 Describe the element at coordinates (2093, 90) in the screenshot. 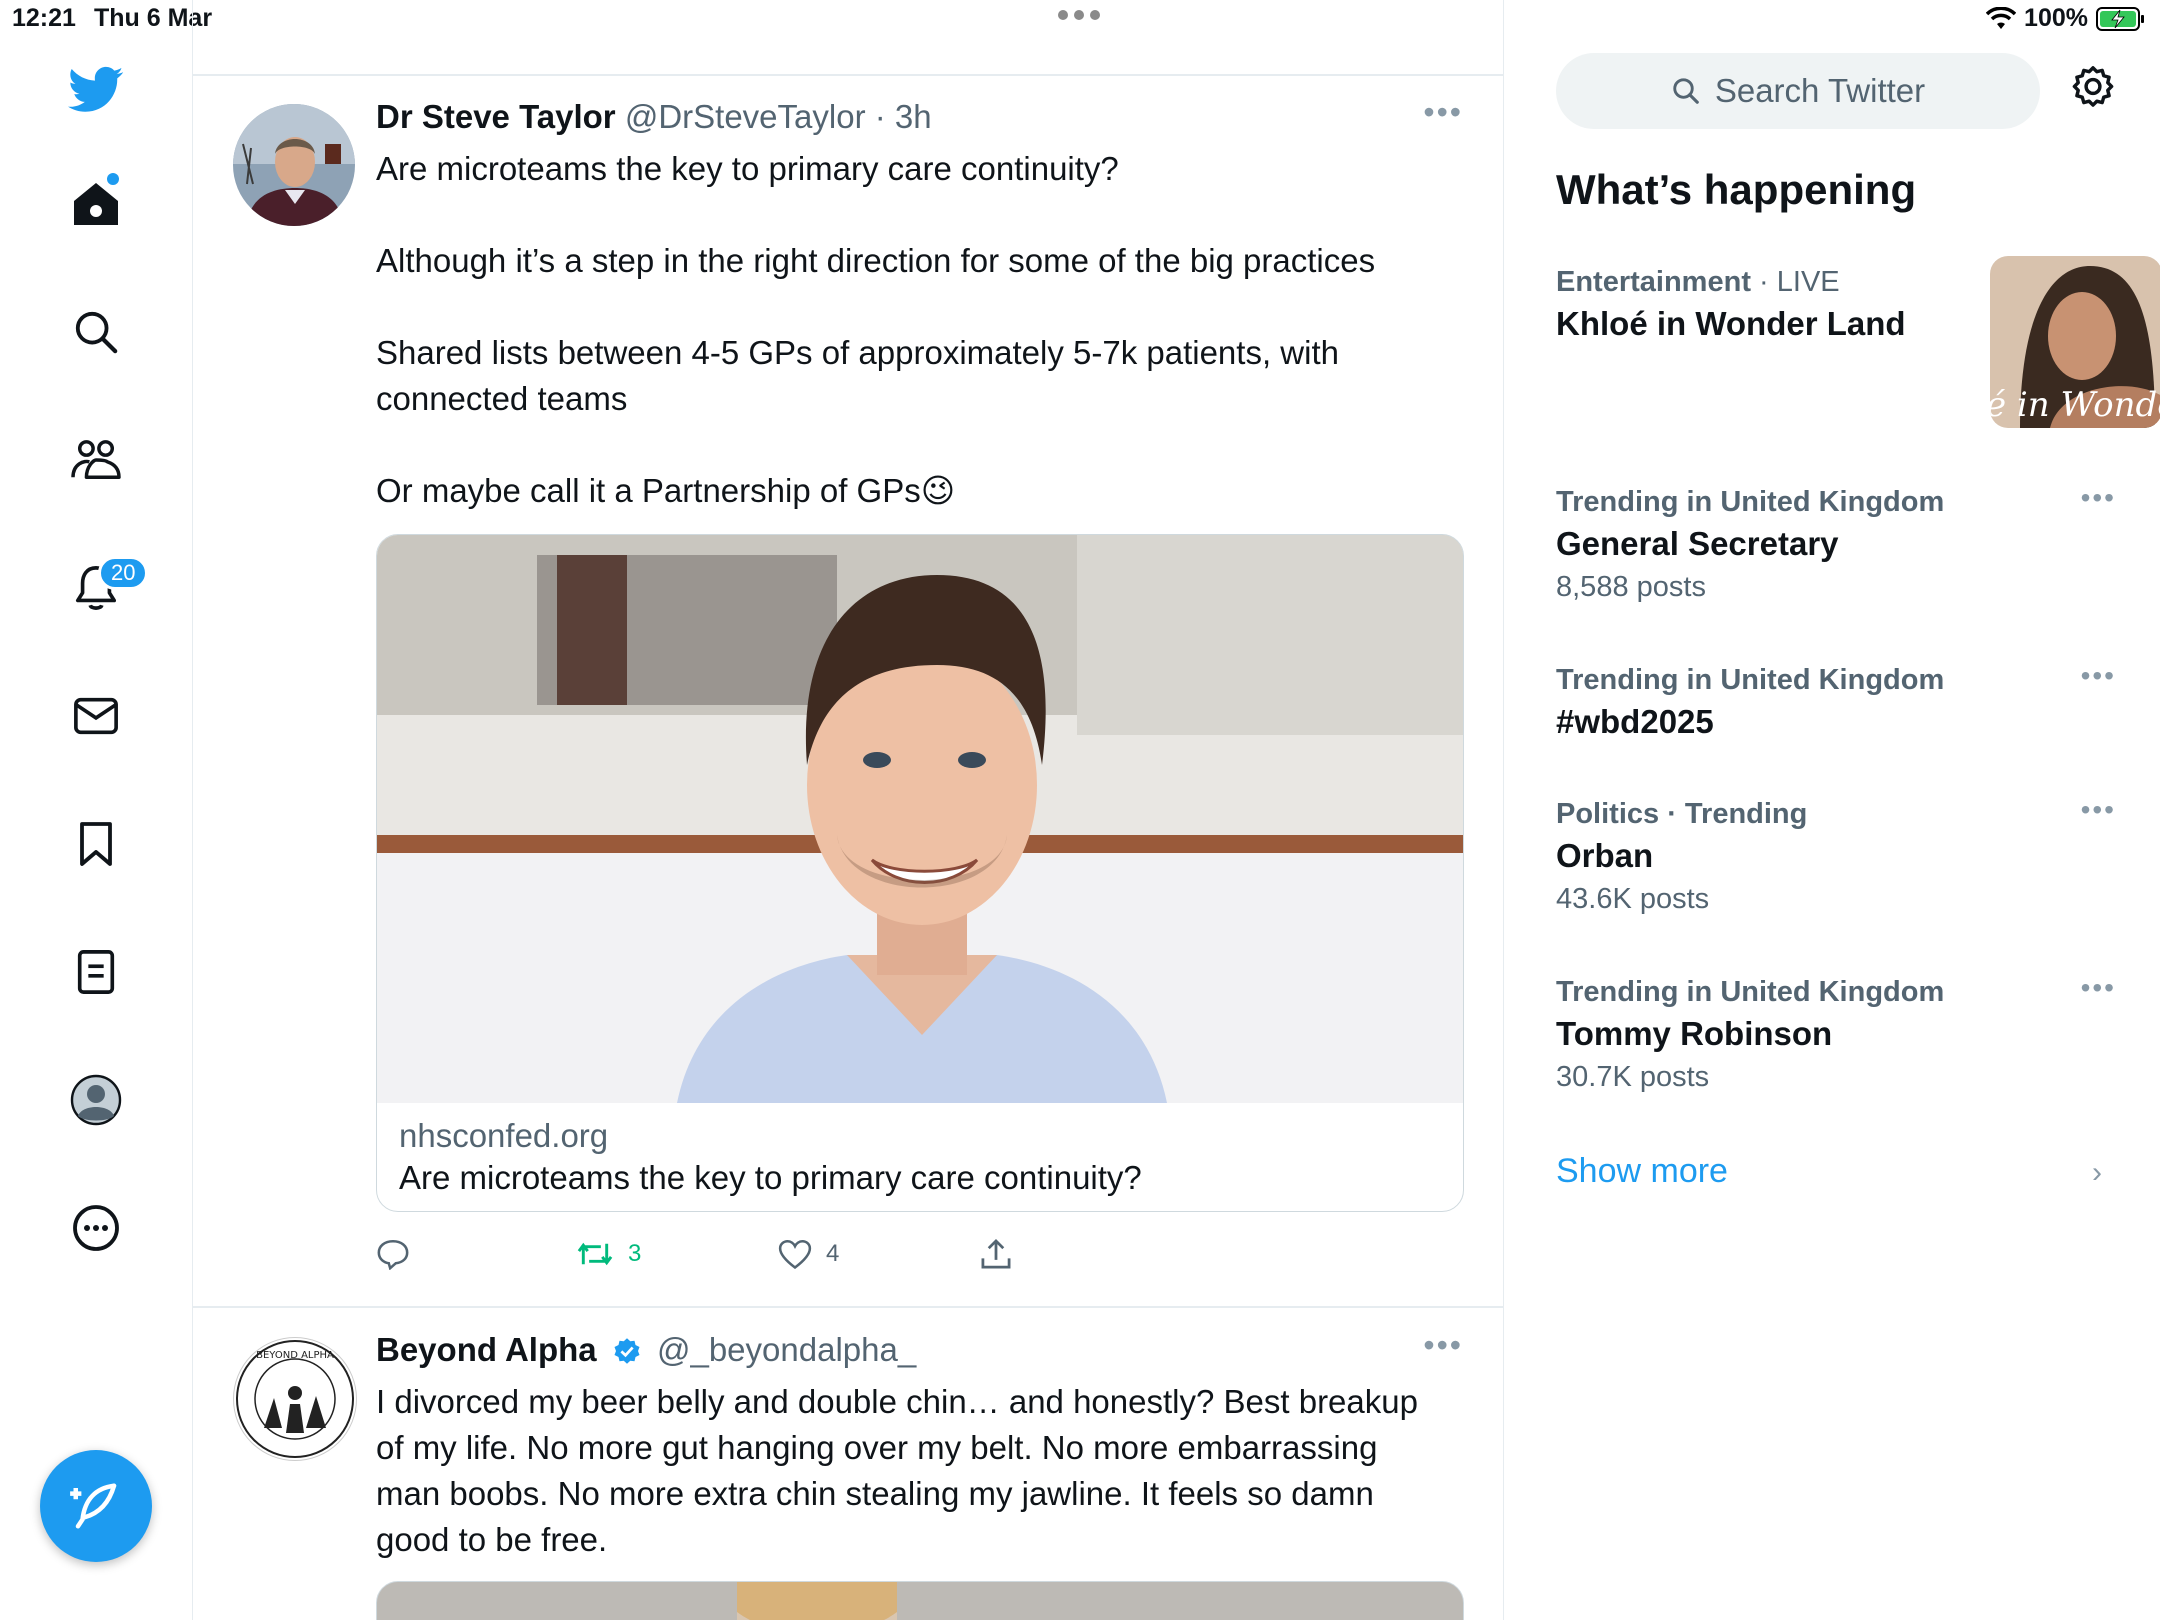

I see `settings-gear-icon` at that location.